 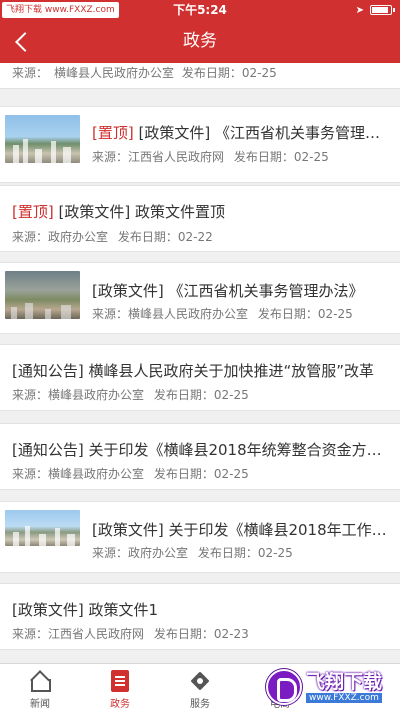 I want to click on location-icon: ➤, so click(x=359, y=10).